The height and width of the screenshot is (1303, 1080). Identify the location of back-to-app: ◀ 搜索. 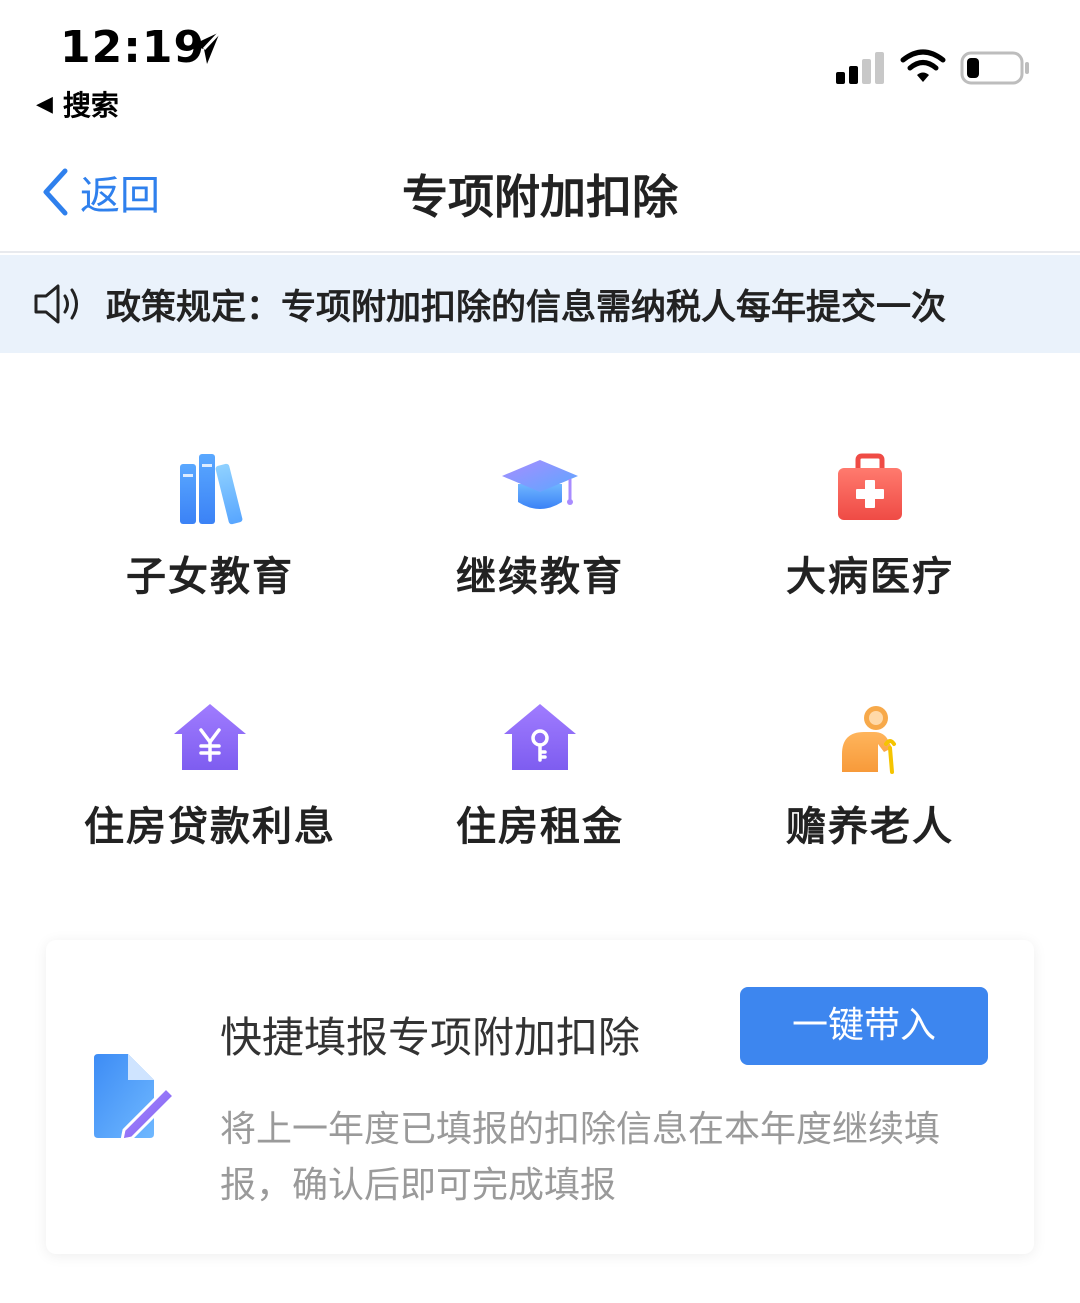
(77, 104).